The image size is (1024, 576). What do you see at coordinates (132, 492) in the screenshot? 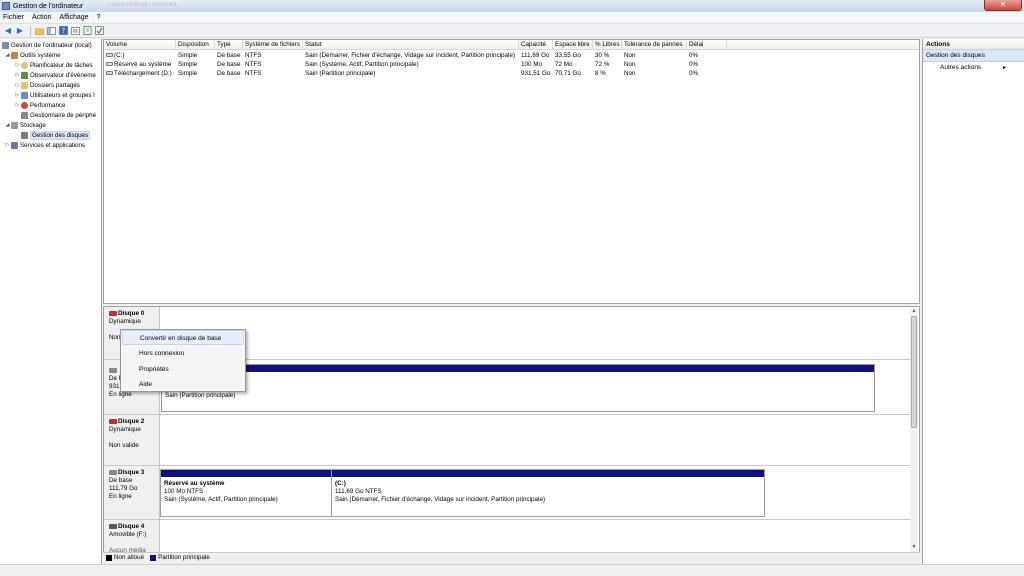
I see `disk-label-3: Disque 3 De base 111,79 Go En ligne` at bounding box center [132, 492].